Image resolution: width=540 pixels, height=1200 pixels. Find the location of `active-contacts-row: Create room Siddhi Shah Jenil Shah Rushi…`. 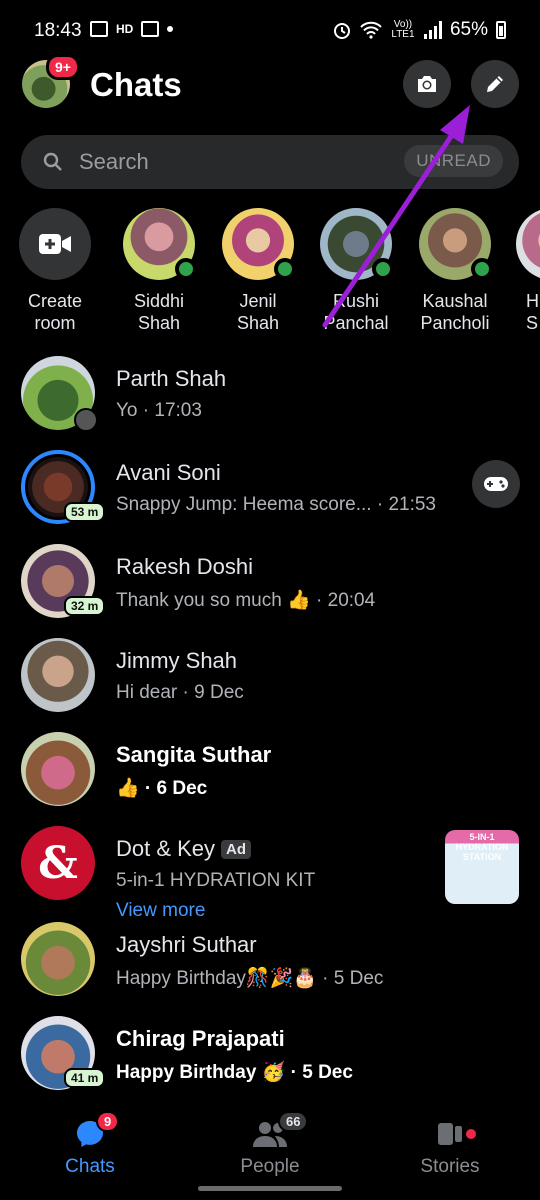

active-contacts-row: Create room Siddhi Shah Jenil Shah Rushi… is located at coordinates (270, 273).